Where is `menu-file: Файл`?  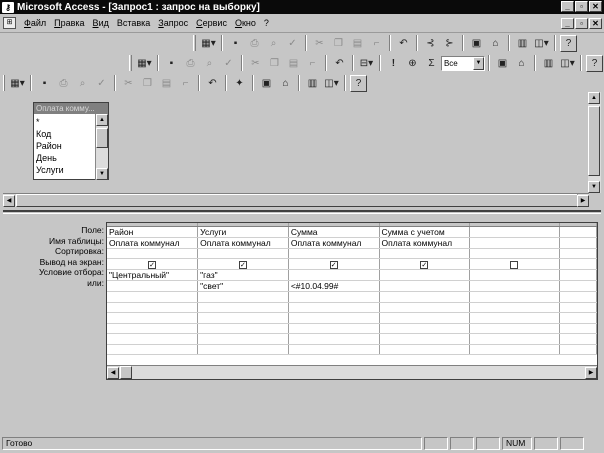 menu-file: Файл is located at coordinates (35, 23).